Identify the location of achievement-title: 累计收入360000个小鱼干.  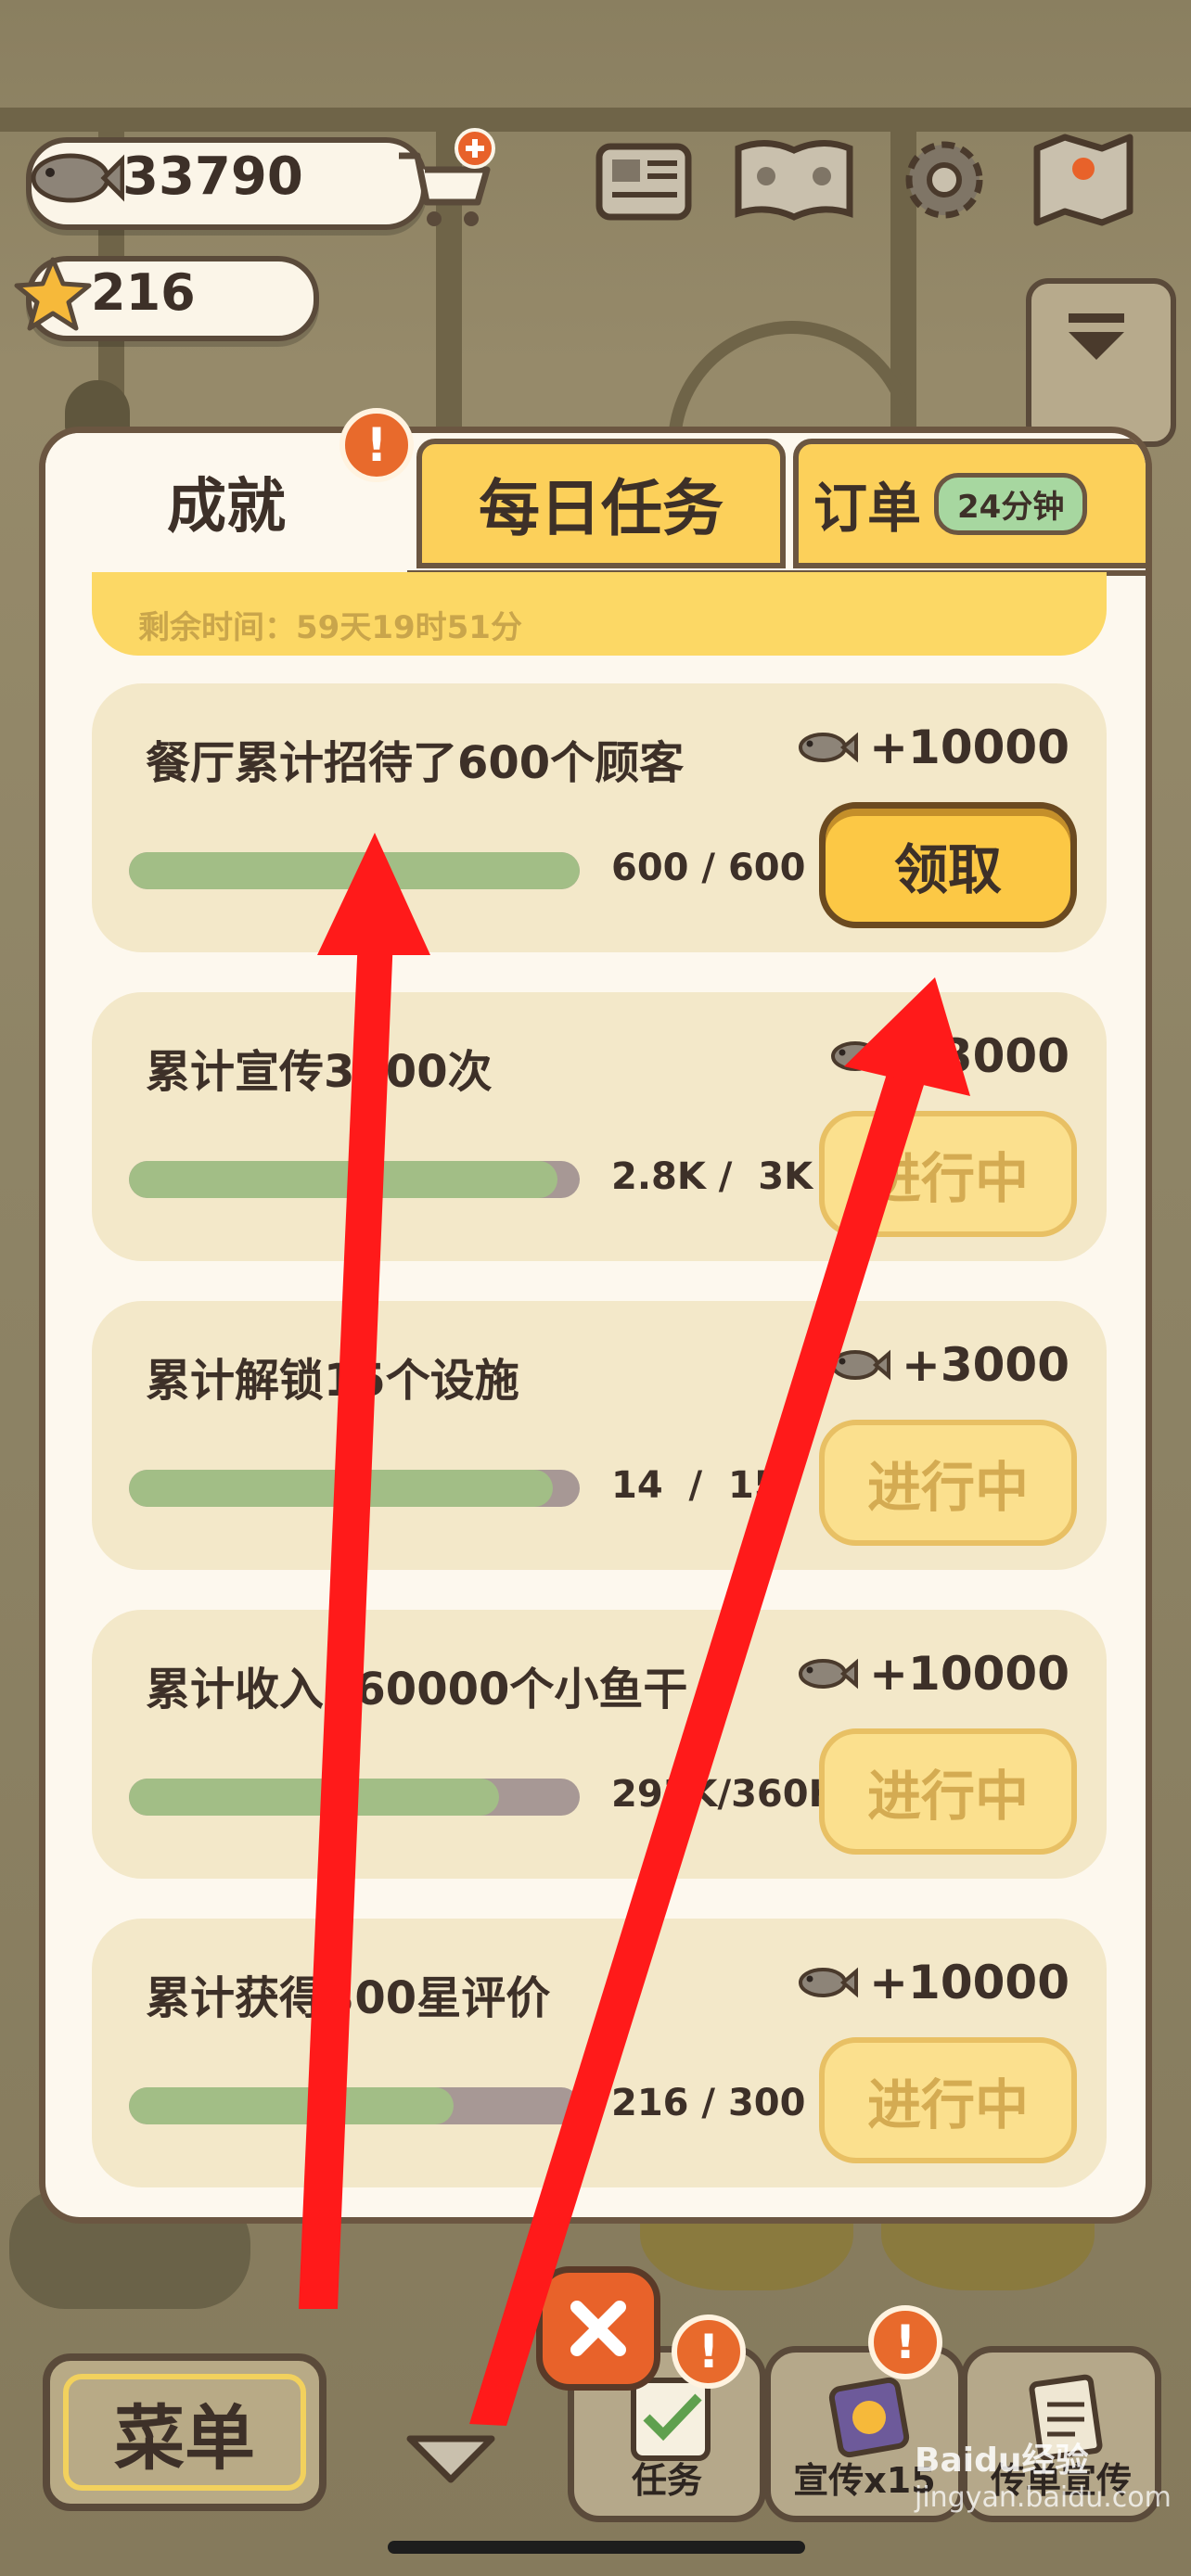
(417, 1689).